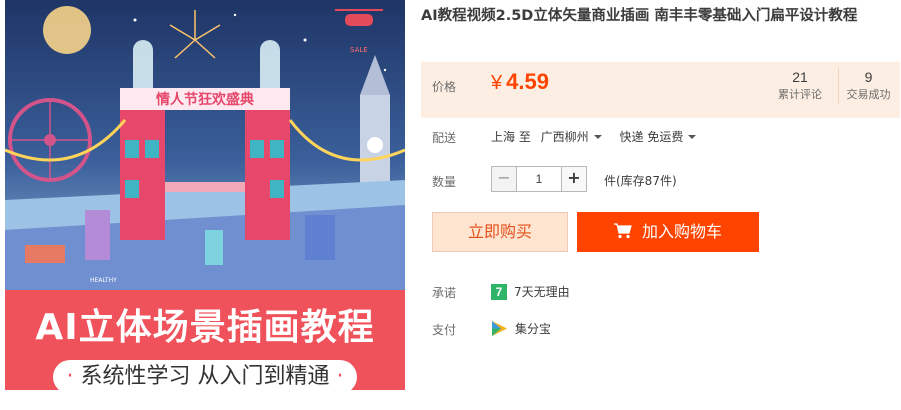  I want to click on currency-symbol: ¥, so click(497, 83).